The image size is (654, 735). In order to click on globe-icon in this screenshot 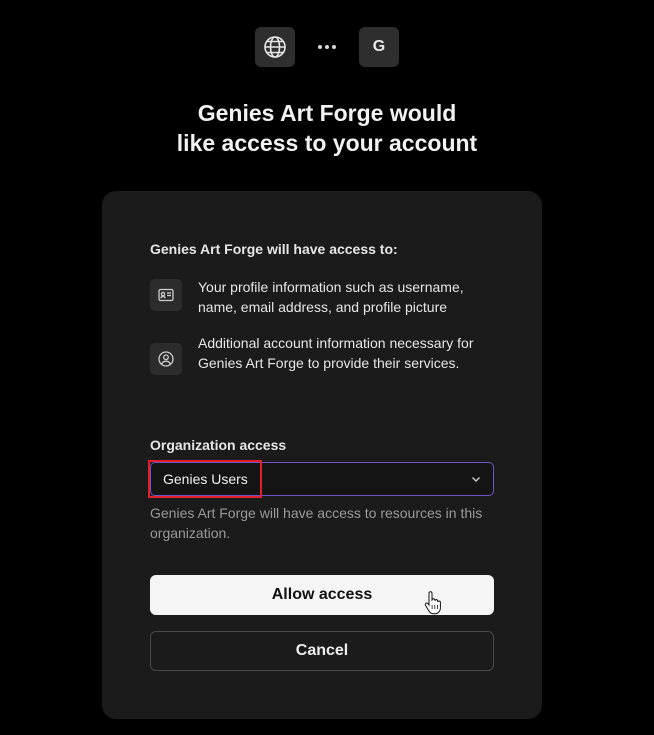, I will do `click(275, 47)`.